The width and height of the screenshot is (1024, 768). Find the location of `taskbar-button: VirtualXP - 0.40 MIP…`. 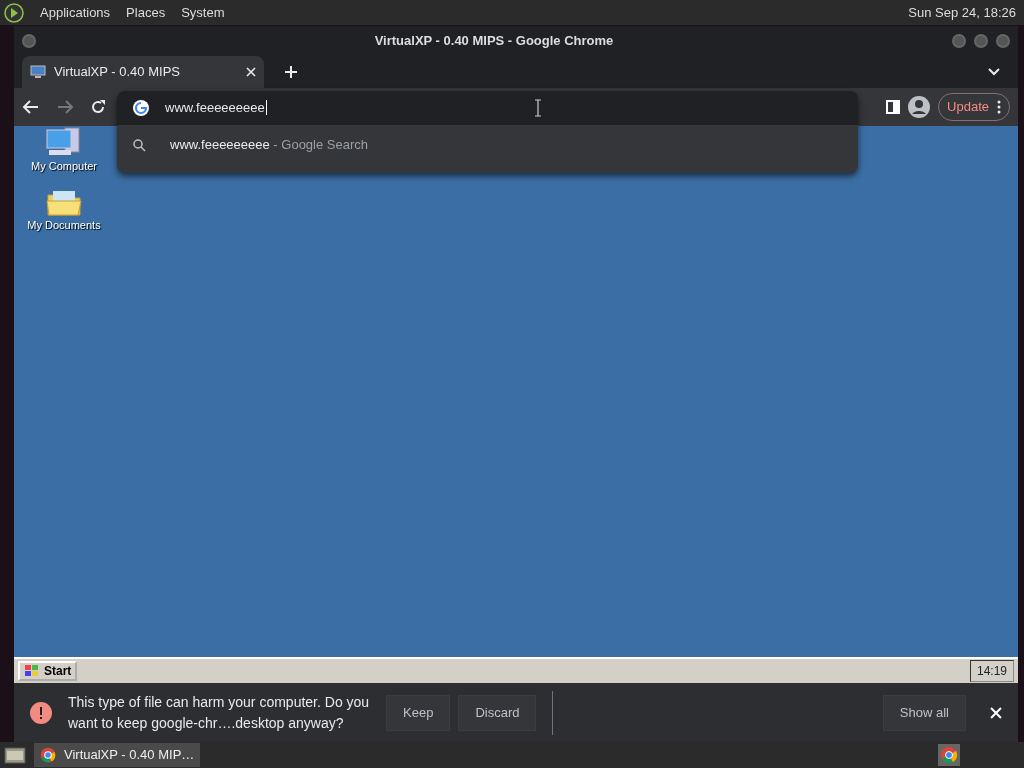

taskbar-button: VirtualXP - 0.40 MIP… is located at coordinates (117, 755).